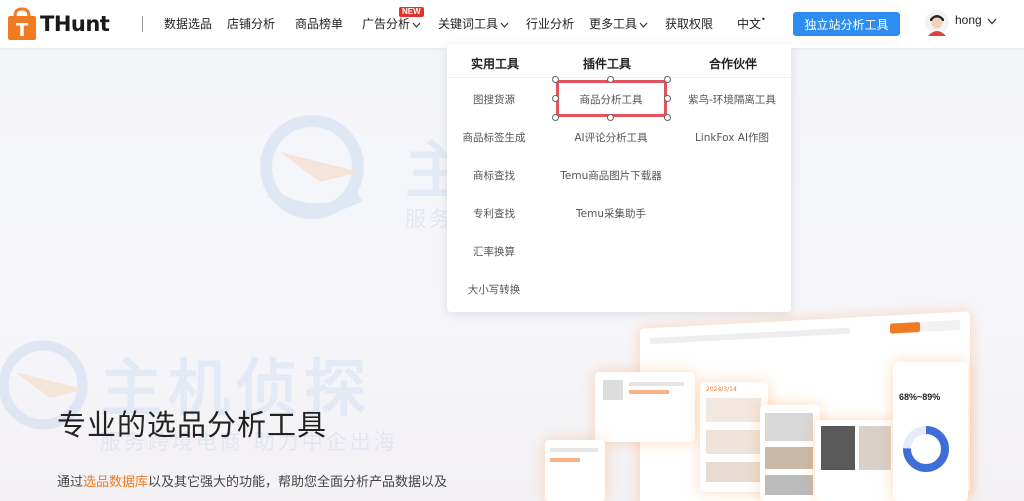  Describe the element at coordinates (494, 137) in the screenshot. I see `menu-item-tag-generator: 商品标签生成` at that location.